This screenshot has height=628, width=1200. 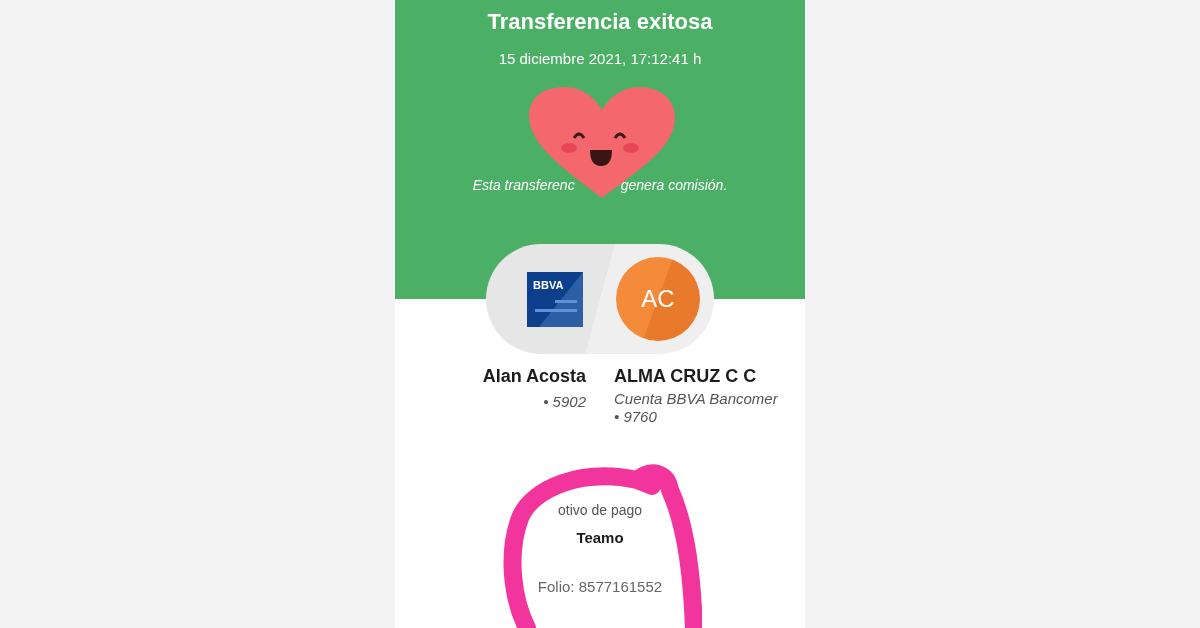 I want to click on payment-reason: Teamo, so click(x=600, y=538).